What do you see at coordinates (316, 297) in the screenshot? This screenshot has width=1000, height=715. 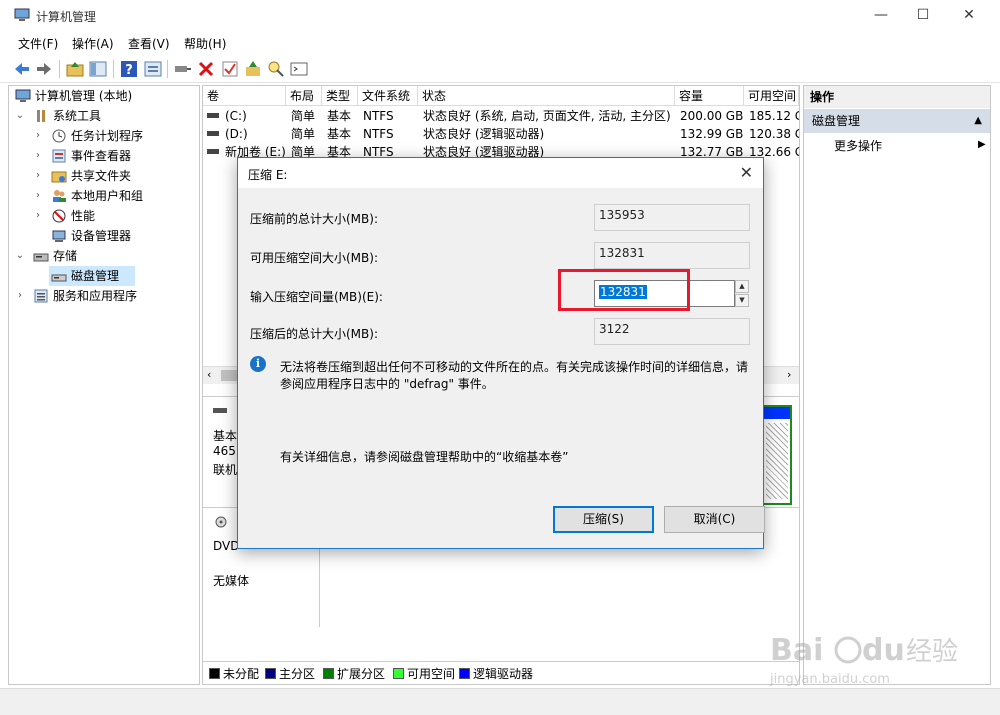 I see `shrink-amount-label: 输入压缩空间量(MB)(E):` at bounding box center [316, 297].